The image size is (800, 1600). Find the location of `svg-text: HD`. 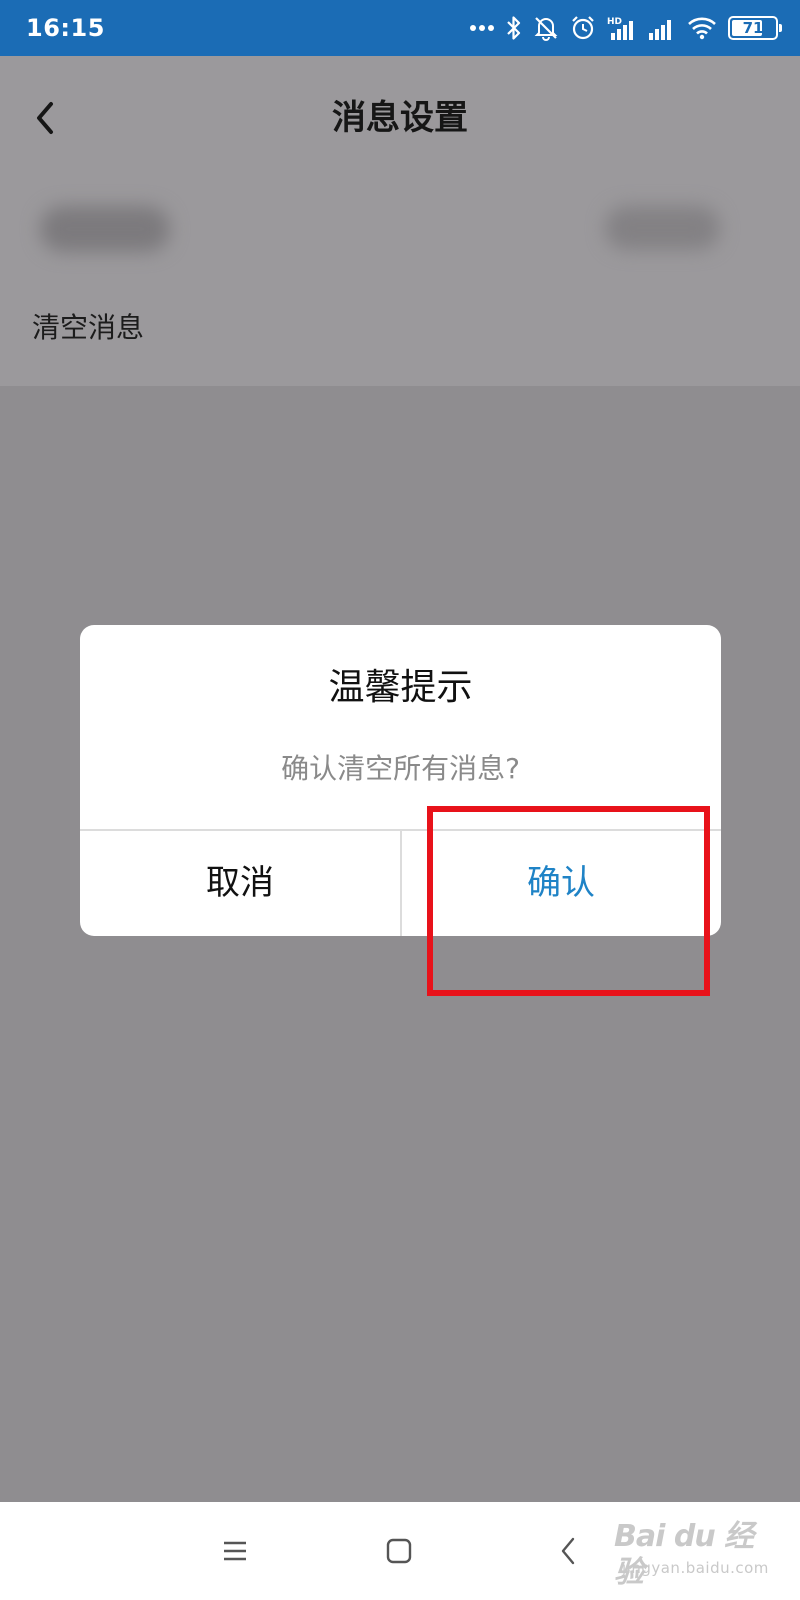

svg-text: HD is located at coordinates (614, 22).